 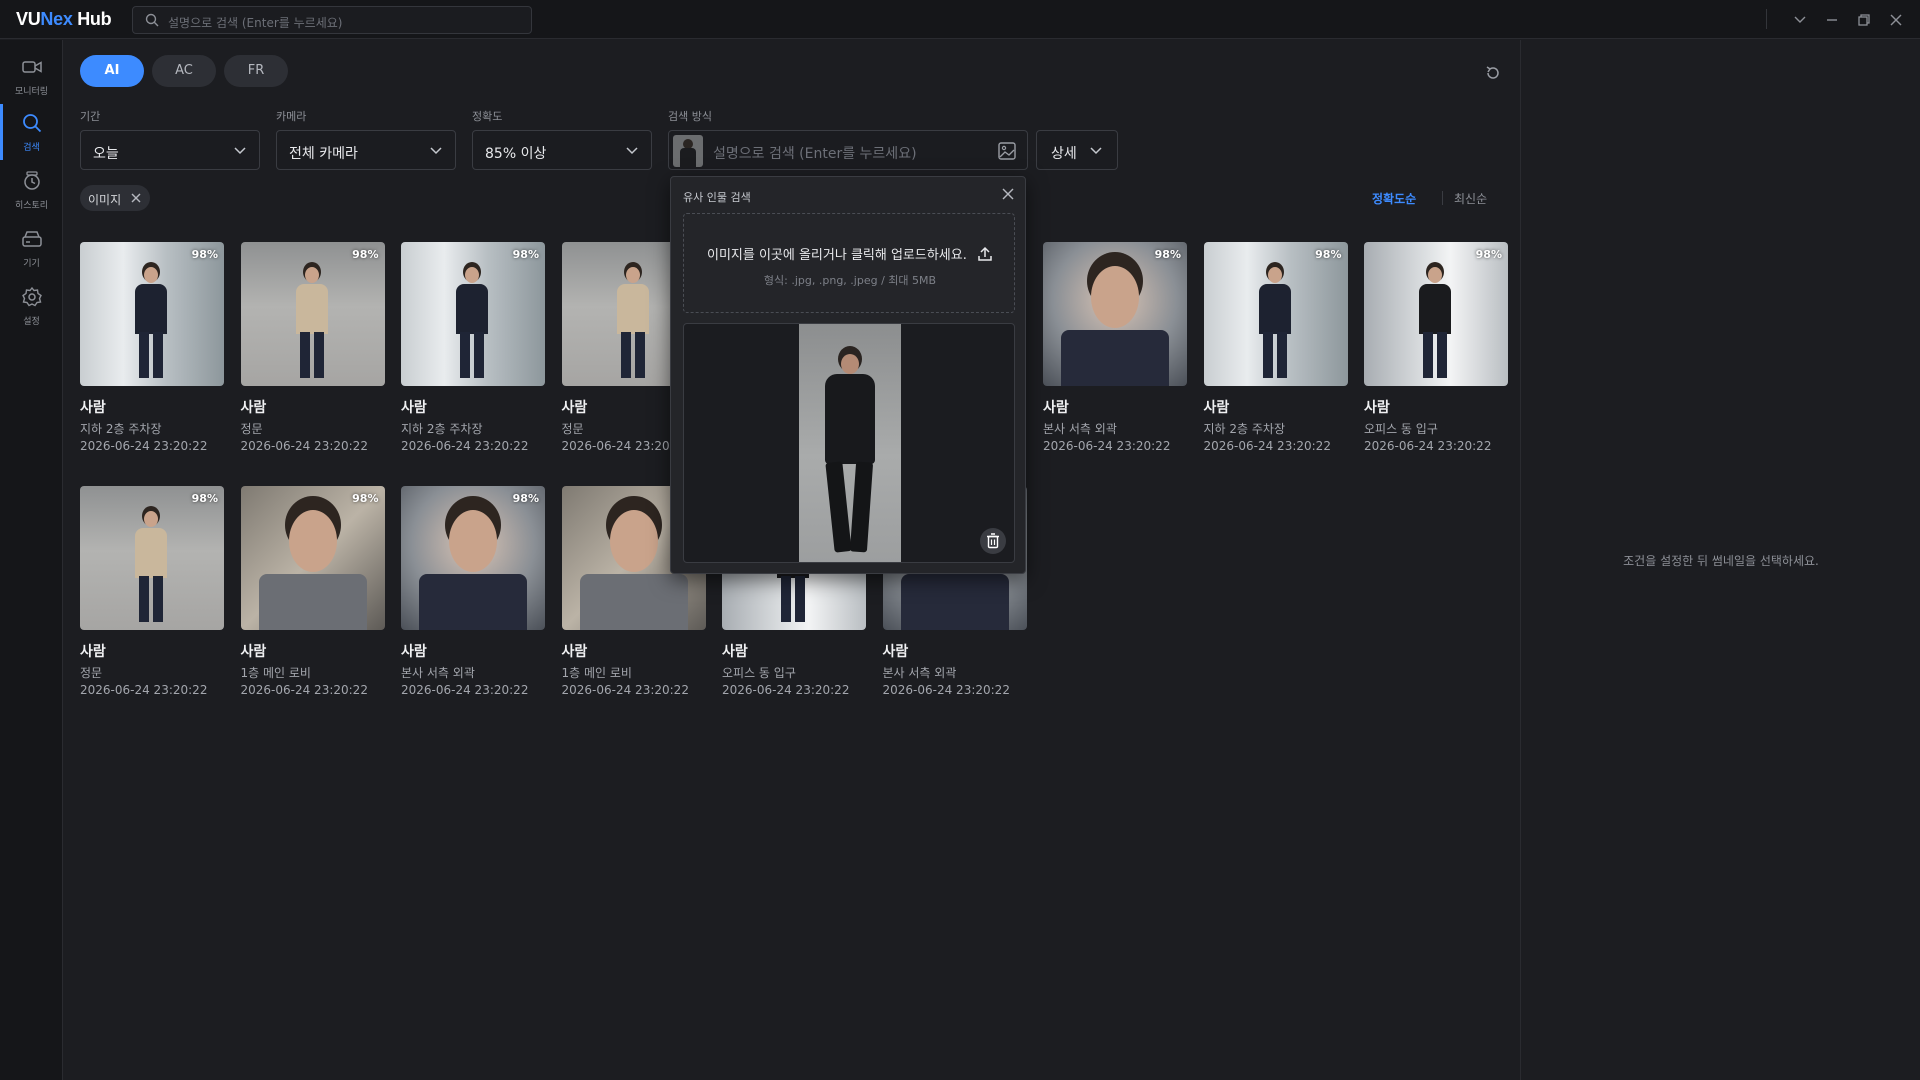 What do you see at coordinates (32, 180) in the screenshot?
I see `history-icon` at bounding box center [32, 180].